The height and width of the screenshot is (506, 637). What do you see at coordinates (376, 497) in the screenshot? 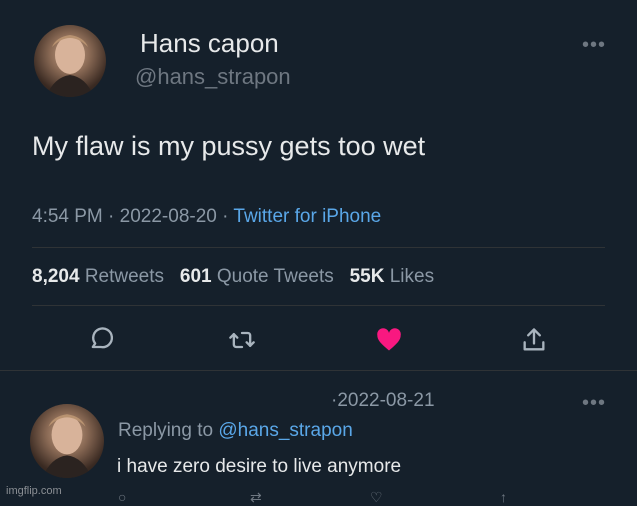
I see `reply-like-icon: ♡` at bounding box center [376, 497].